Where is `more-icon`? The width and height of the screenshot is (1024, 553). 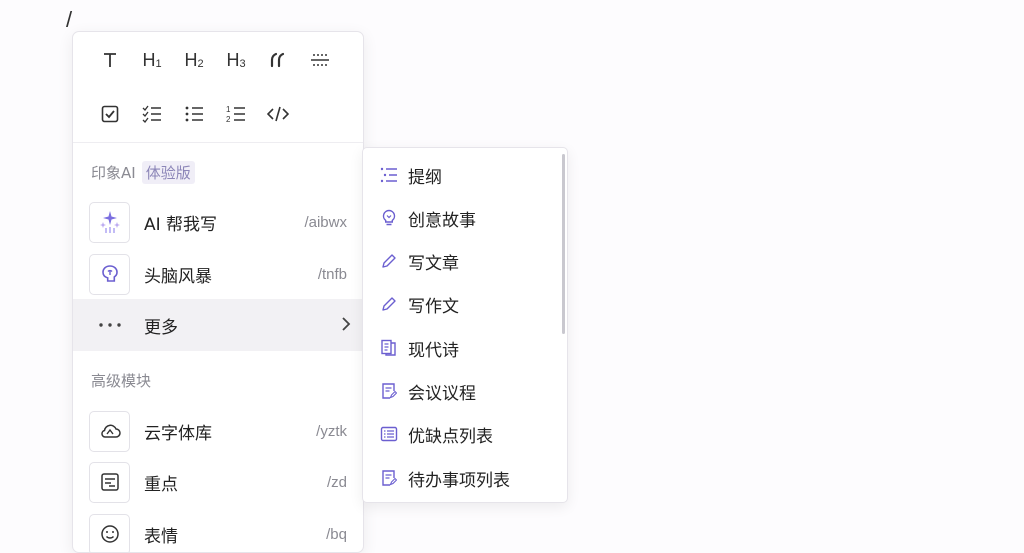 more-icon is located at coordinates (110, 325).